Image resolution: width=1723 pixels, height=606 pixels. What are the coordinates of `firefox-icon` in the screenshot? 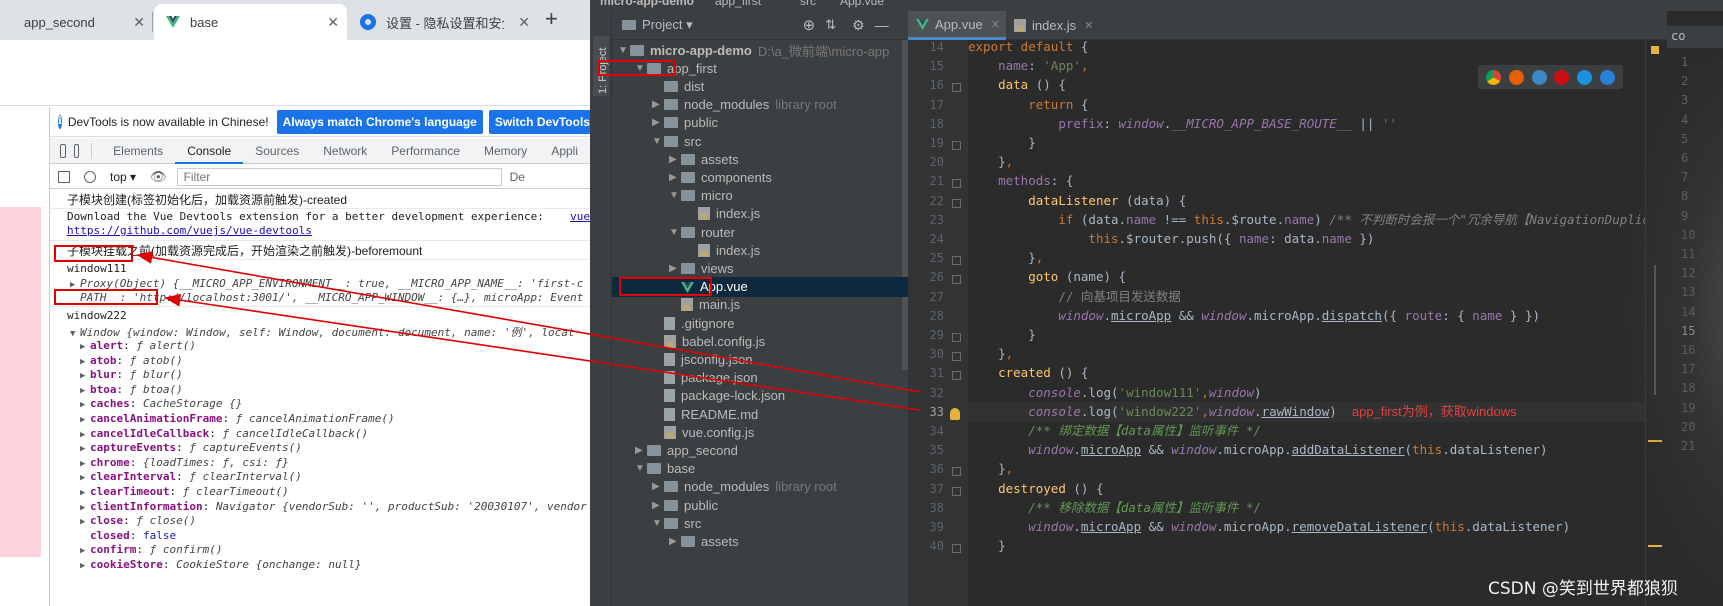 It's located at (1516, 77).